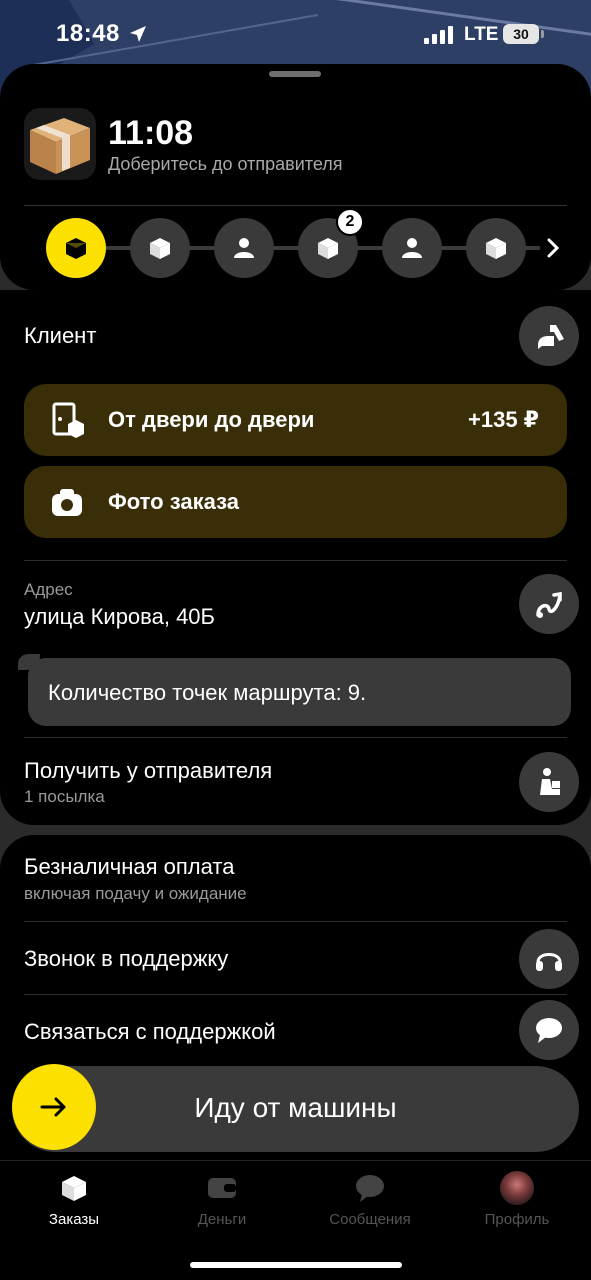 The height and width of the screenshot is (1280, 591). What do you see at coordinates (222, 1188) in the screenshot?
I see `wallet-icon` at bounding box center [222, 1188].